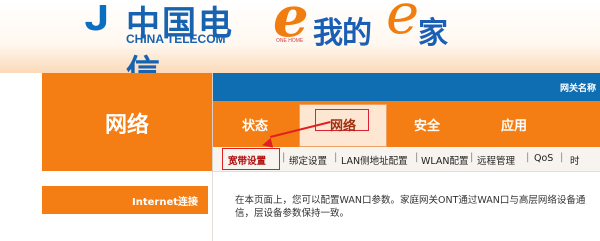 This screenshot has height=241, width=600. I want to click on subnav-binding: 绑定设置, so click(308, 160).